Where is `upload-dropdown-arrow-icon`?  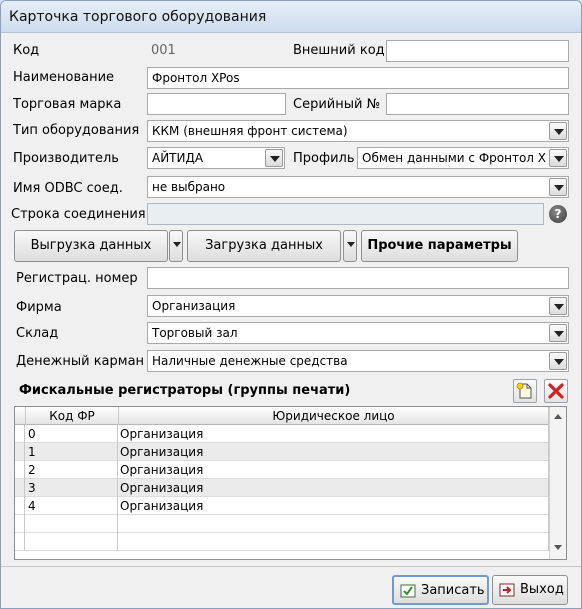 upload-dropdown-arrow-icon is located at coordinates (176, 246).